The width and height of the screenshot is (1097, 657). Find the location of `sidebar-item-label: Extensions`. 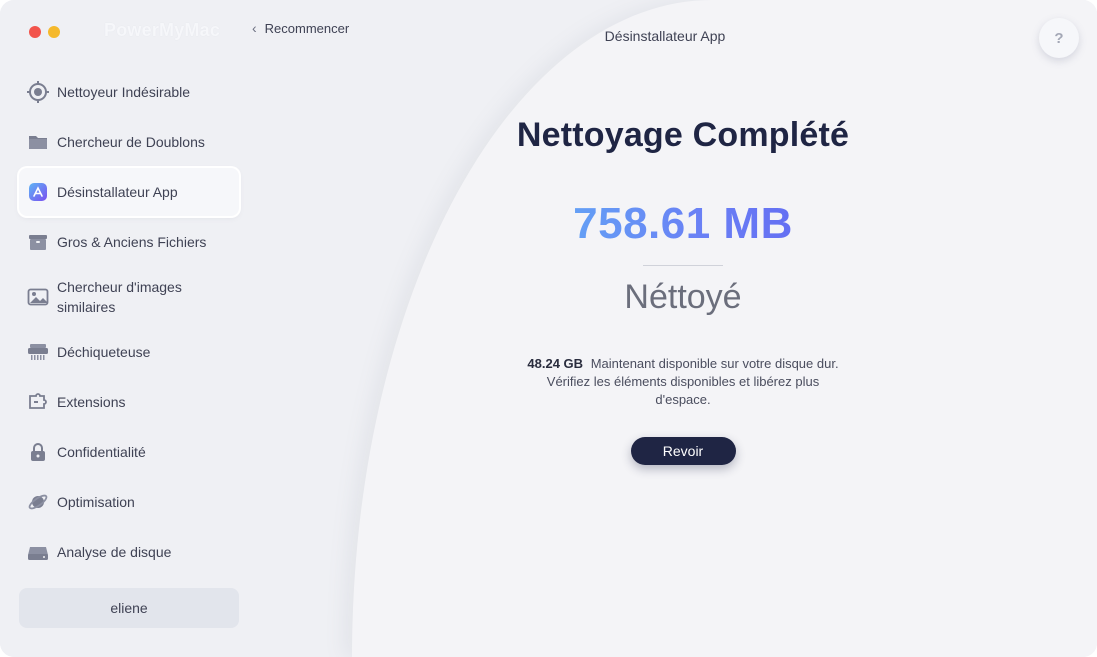

sidebar-item-label: Extensions is located at coordinates (91, 402).